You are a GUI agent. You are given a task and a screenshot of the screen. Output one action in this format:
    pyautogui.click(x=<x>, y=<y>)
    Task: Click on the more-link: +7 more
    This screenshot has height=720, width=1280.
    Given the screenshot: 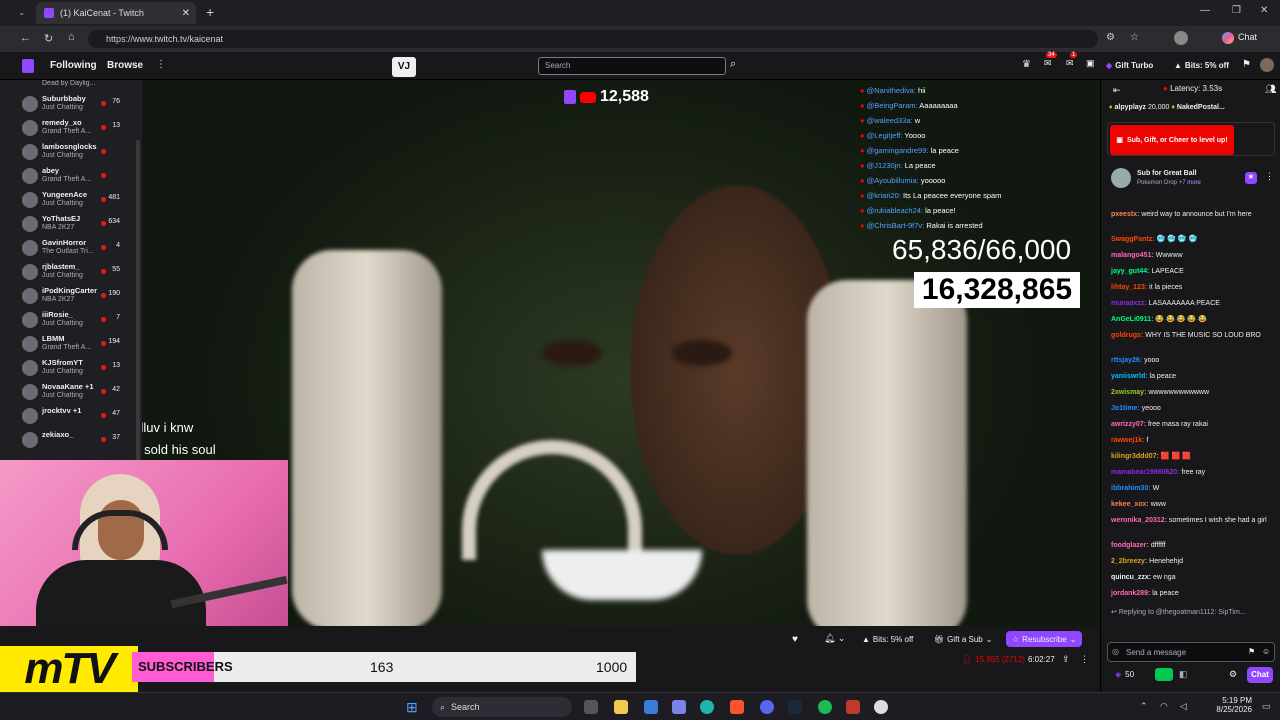 What is the action you would take?
    pyautogui.click(x=1190, y=183)
    